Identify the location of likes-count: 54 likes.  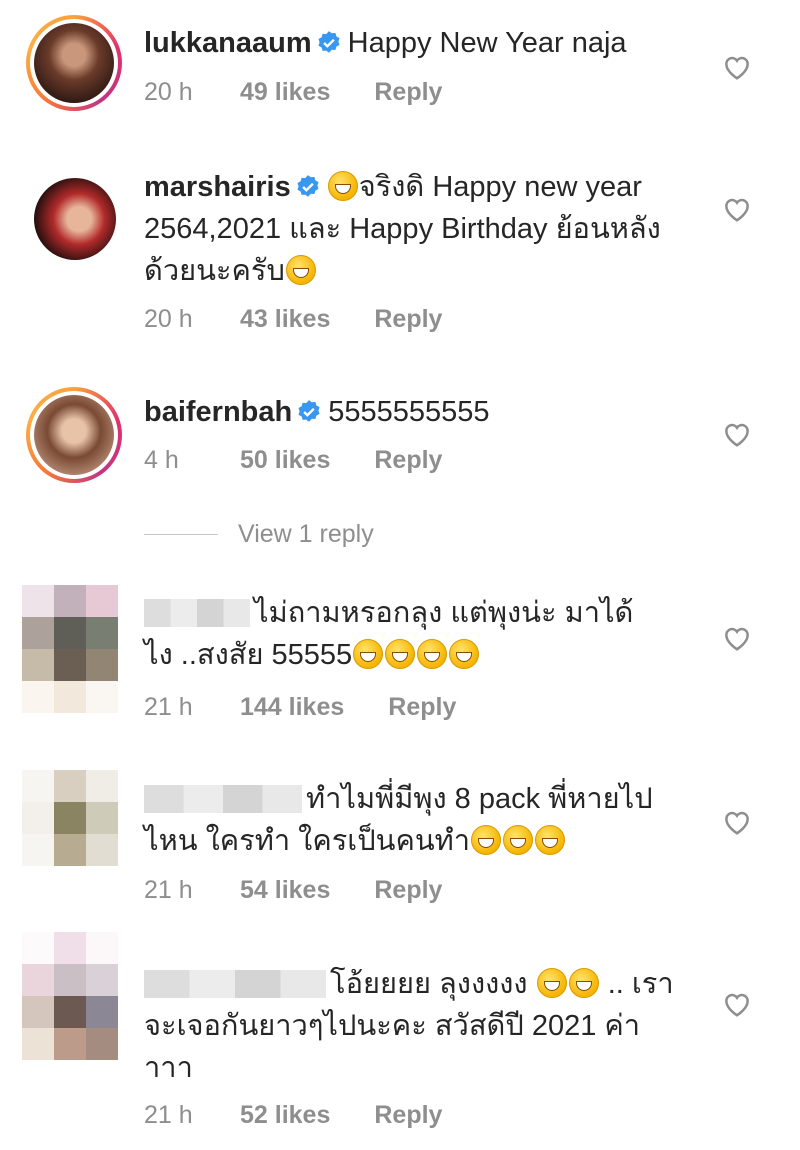
(285, 890).